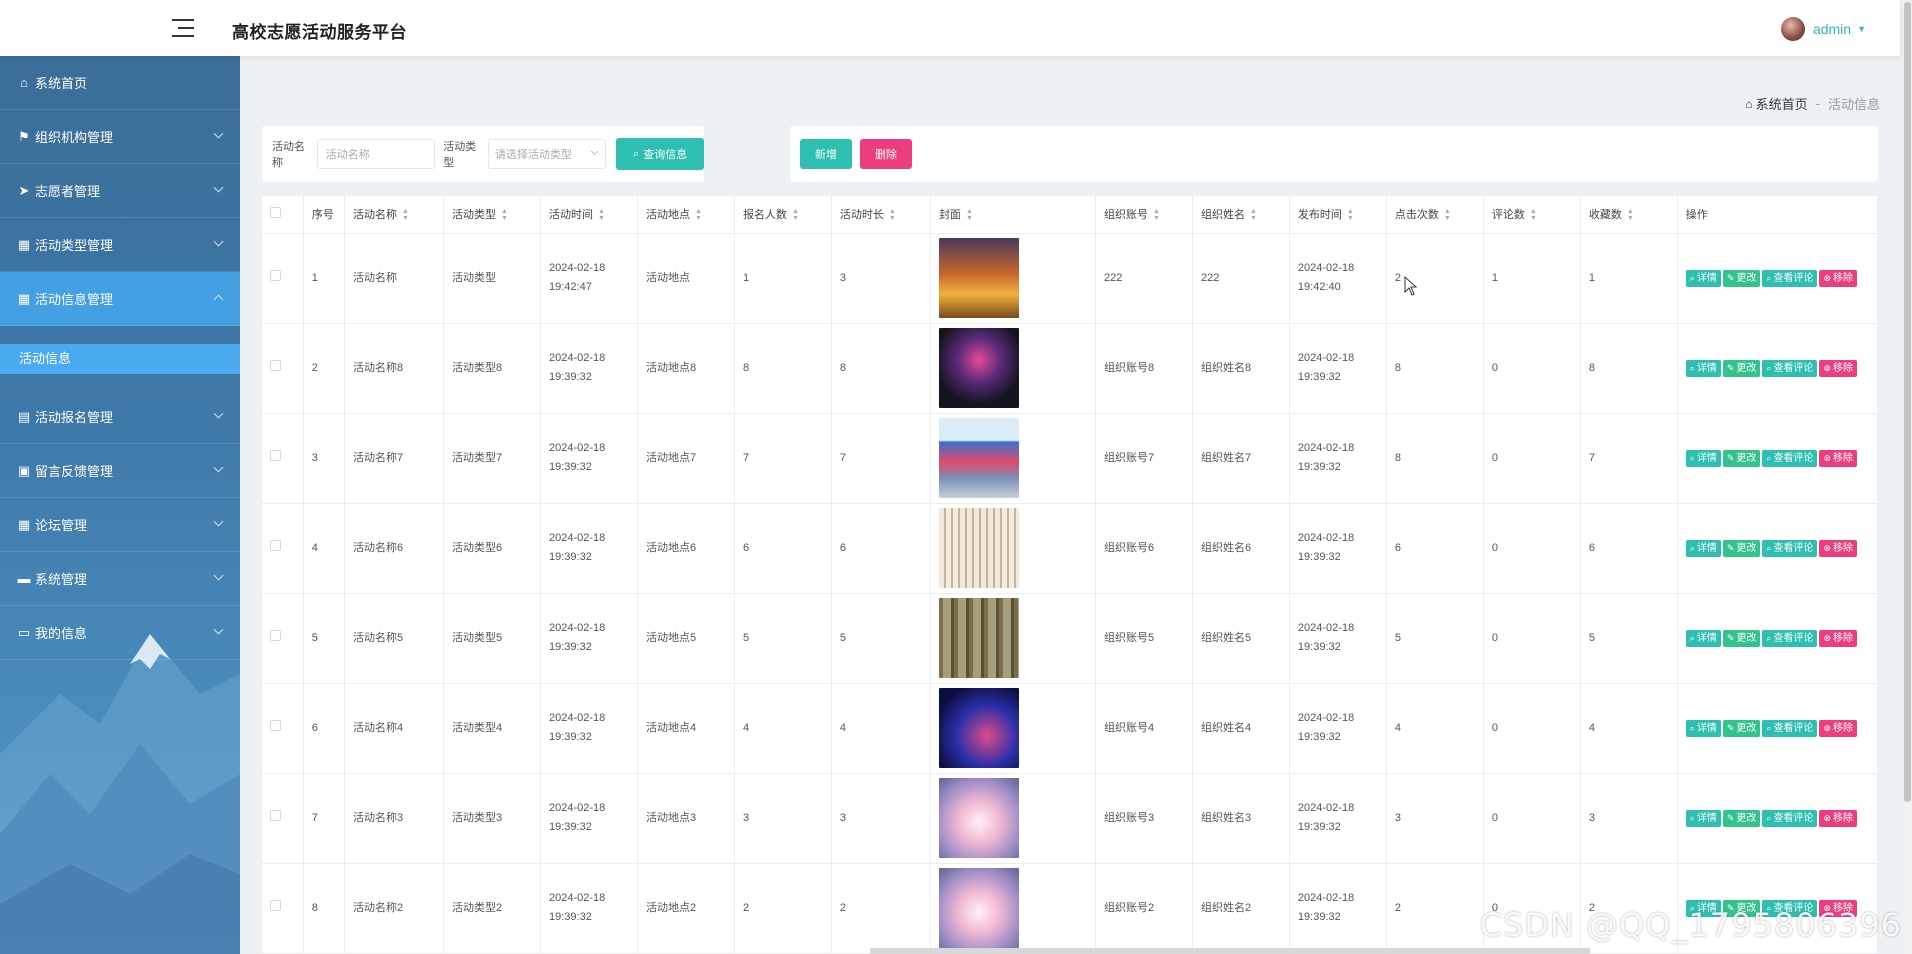  I want to click on column-header: 组织姓名 ▲ ▼, so click(1241, 215).